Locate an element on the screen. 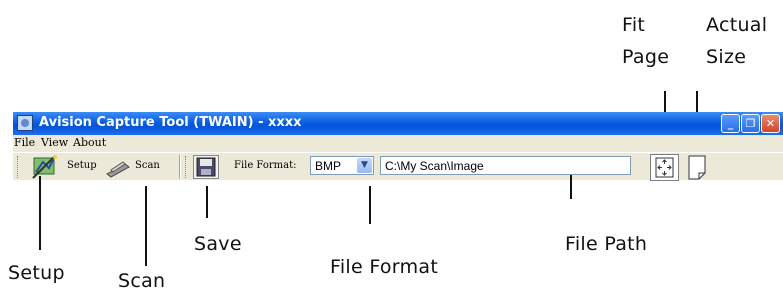 The width and height of the screenshot is (783, 293). file-format-value: BMP is located at coordinates (328, 166).